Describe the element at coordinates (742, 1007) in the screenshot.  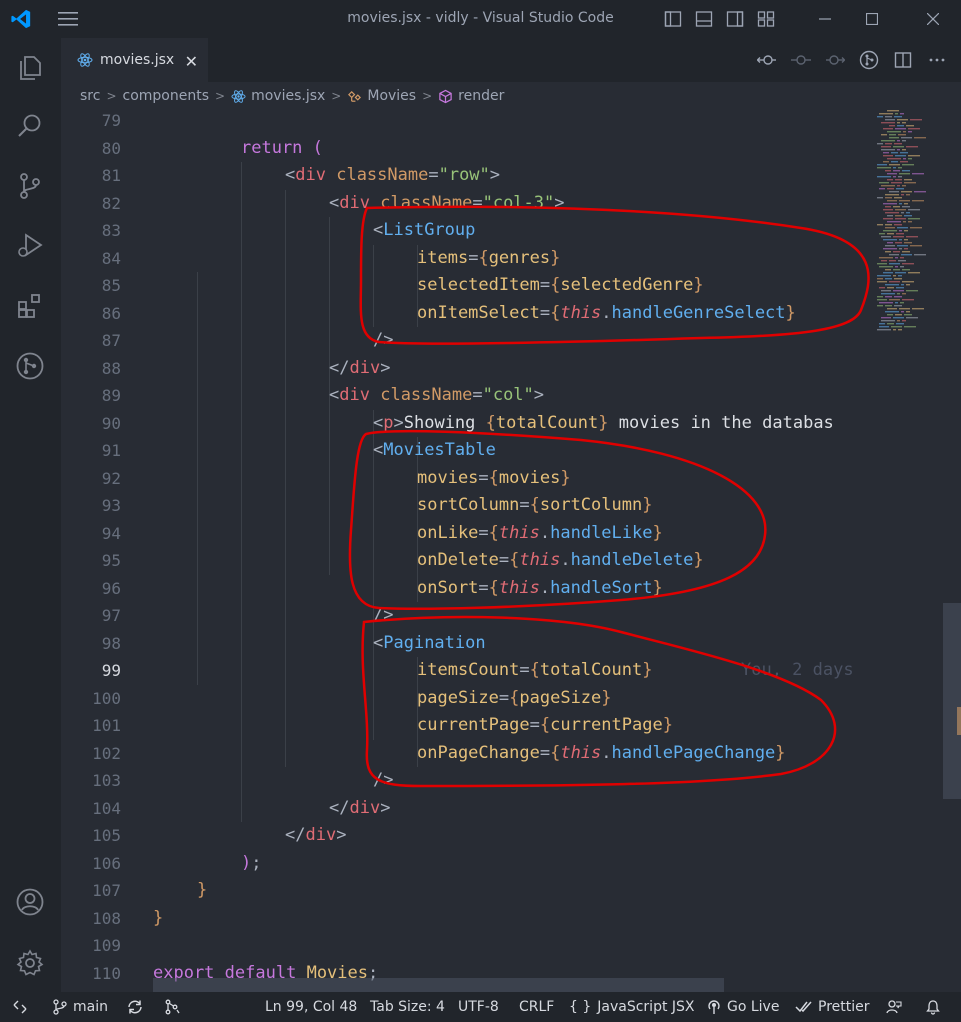
I see `go-live-button: Go Live` at that location.